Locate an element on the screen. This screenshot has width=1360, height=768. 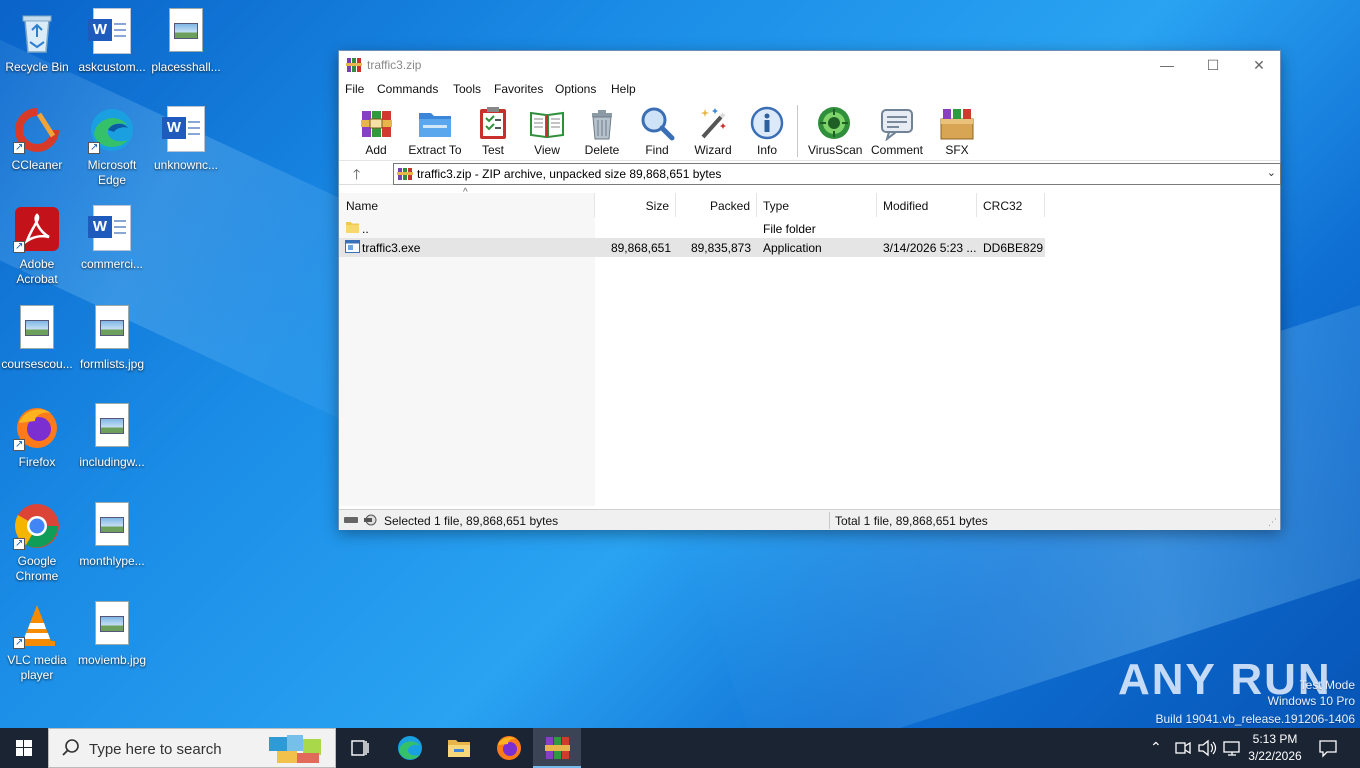
notification-icon is located at coordinates (1328, 749).